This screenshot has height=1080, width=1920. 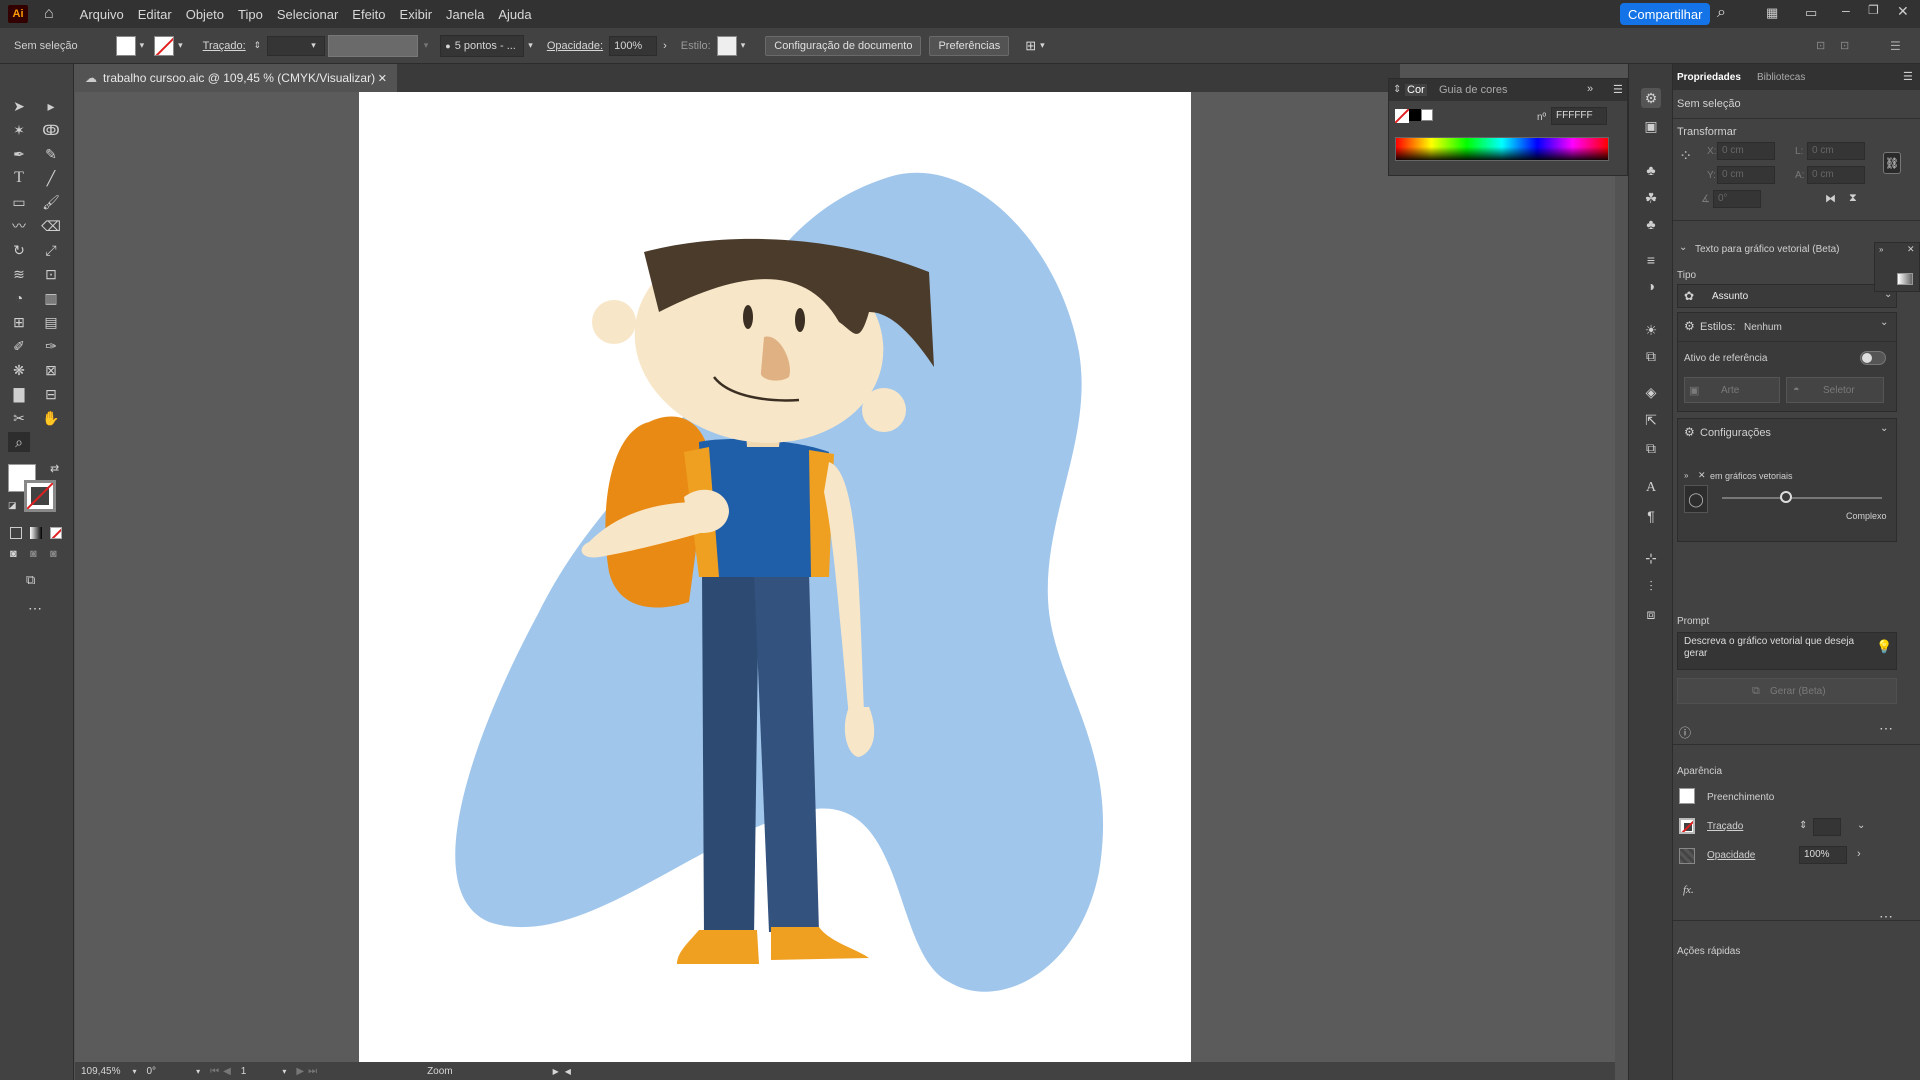 What do you see at coordinates (1836, 151) in the screenshot?
I see `w-field: 0 cm` at bounding box center [1836, 151].